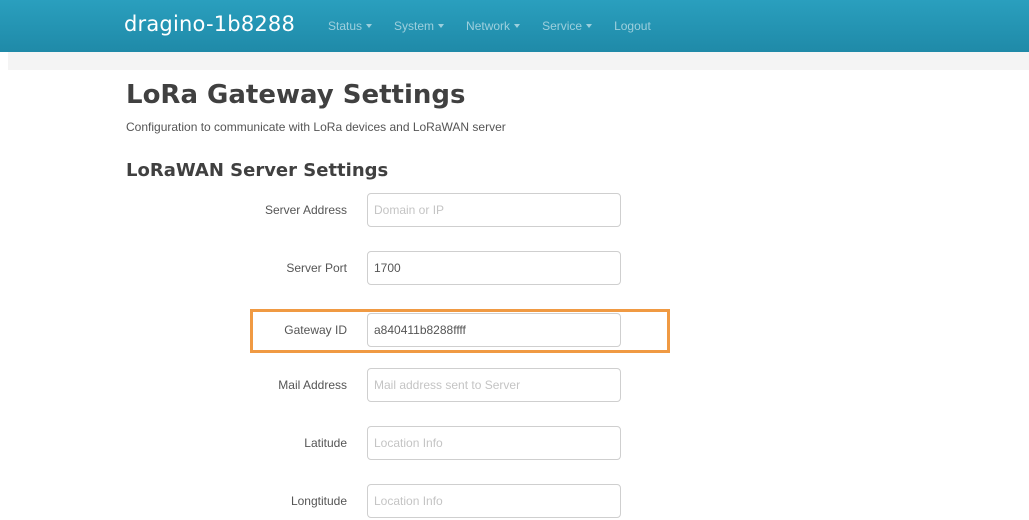  What do you see at coordinates (296, 95) in the screenshot?
I see `page-title: LoRa Gateway Settings` at bounding box center [296, 95].